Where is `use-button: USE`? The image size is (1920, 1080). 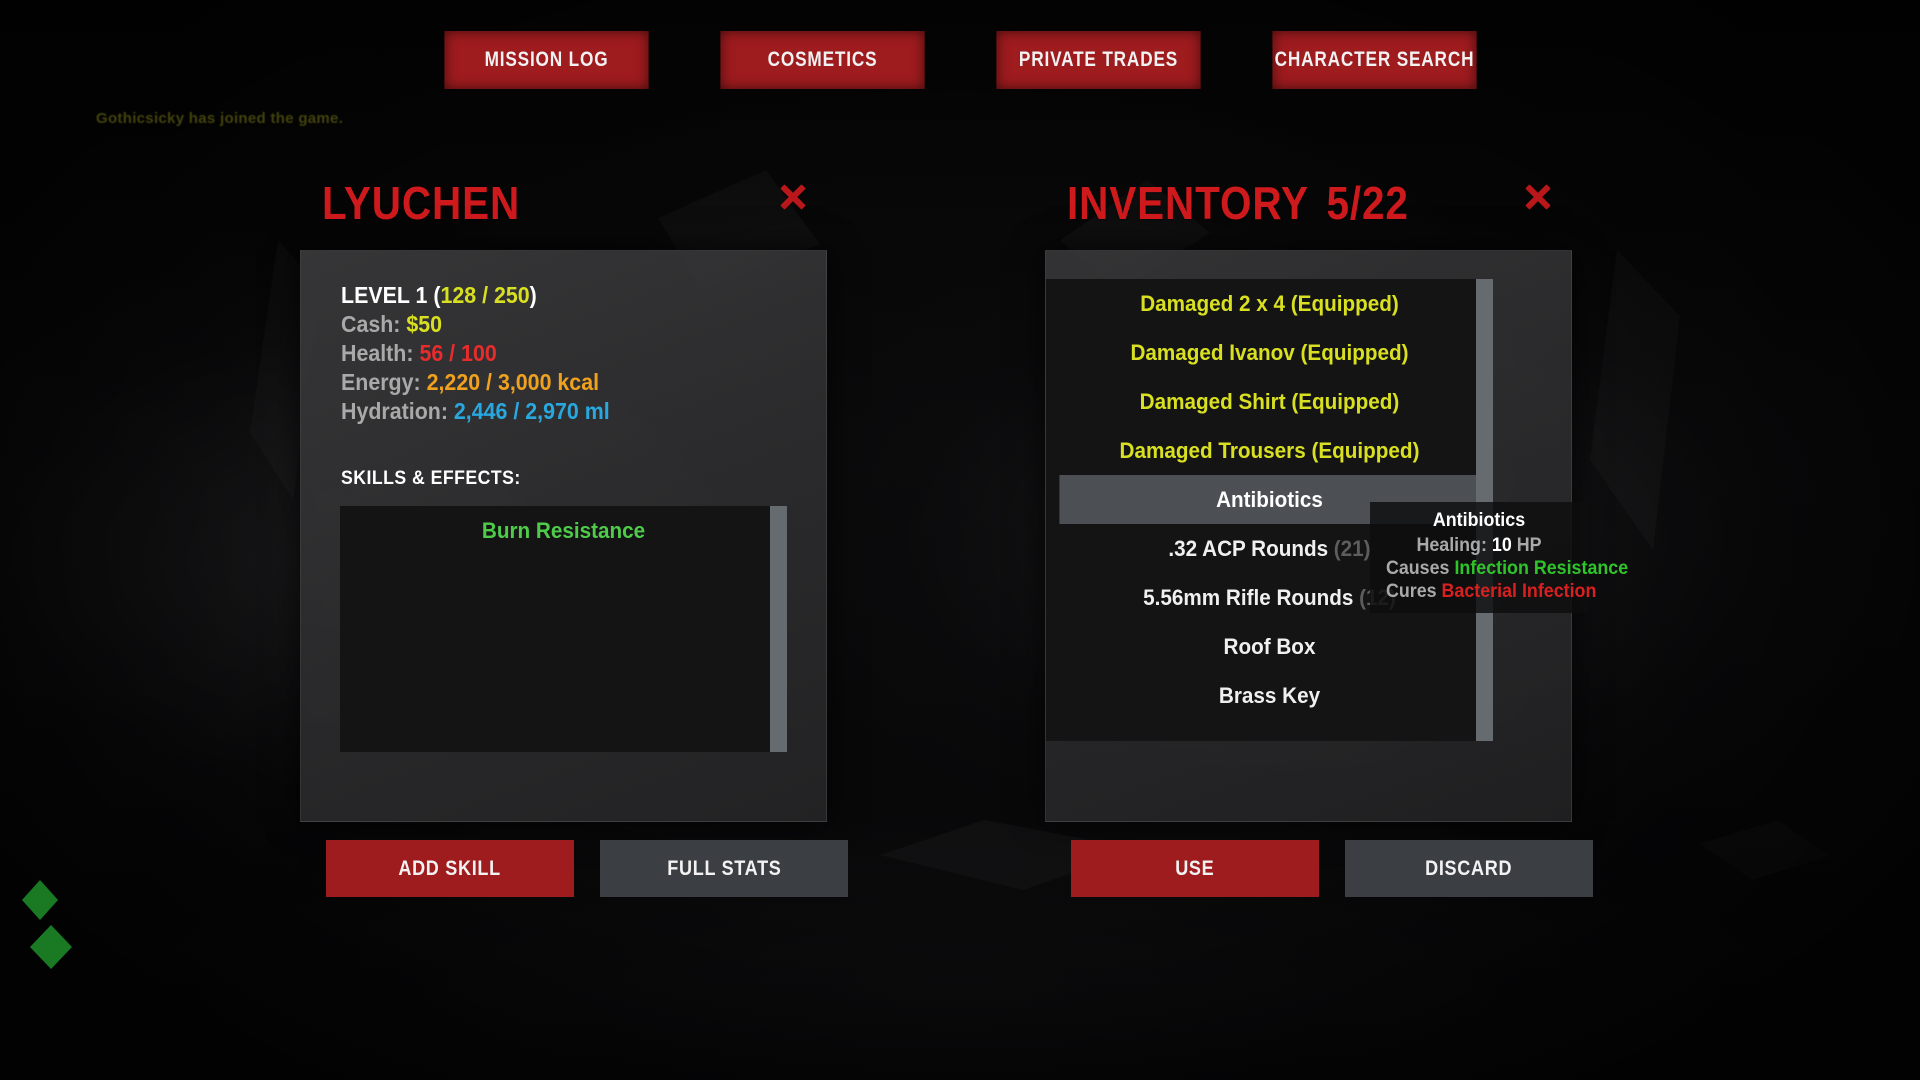 use-button: USE is located at coordinates (1195, 868).